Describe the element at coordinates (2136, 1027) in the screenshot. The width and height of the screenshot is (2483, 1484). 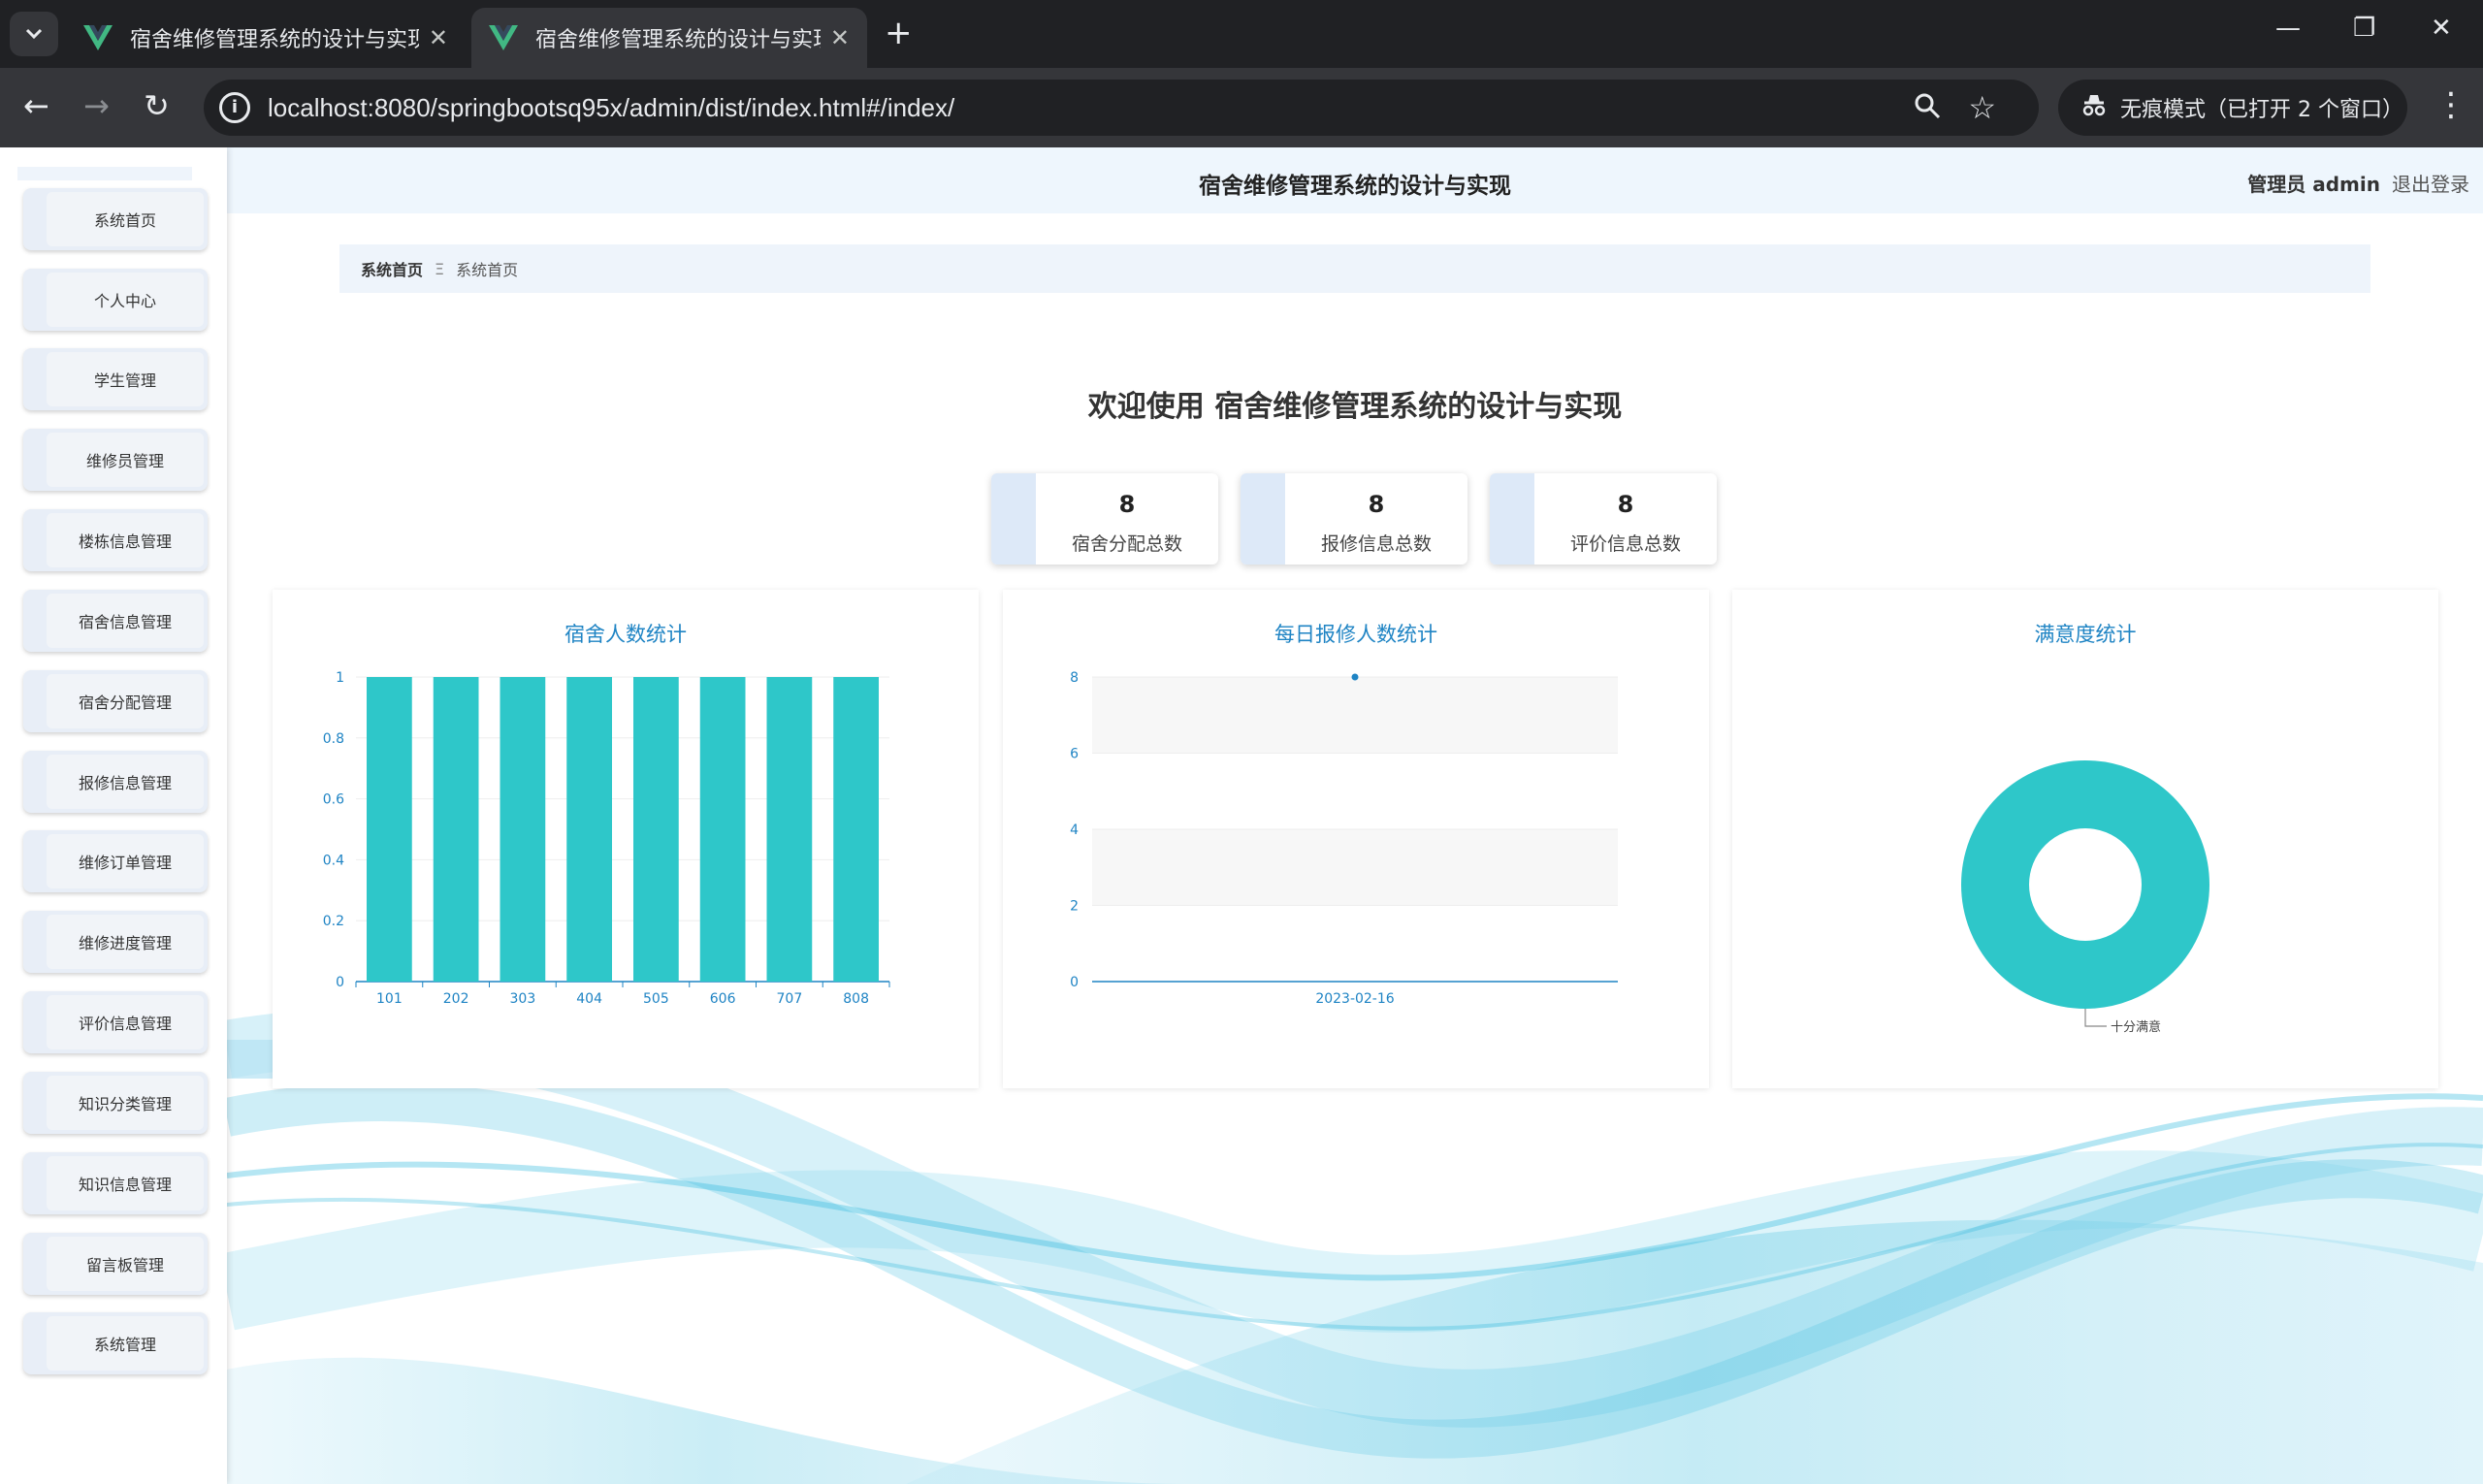
I see `pie-label: 十分满意` at that location.